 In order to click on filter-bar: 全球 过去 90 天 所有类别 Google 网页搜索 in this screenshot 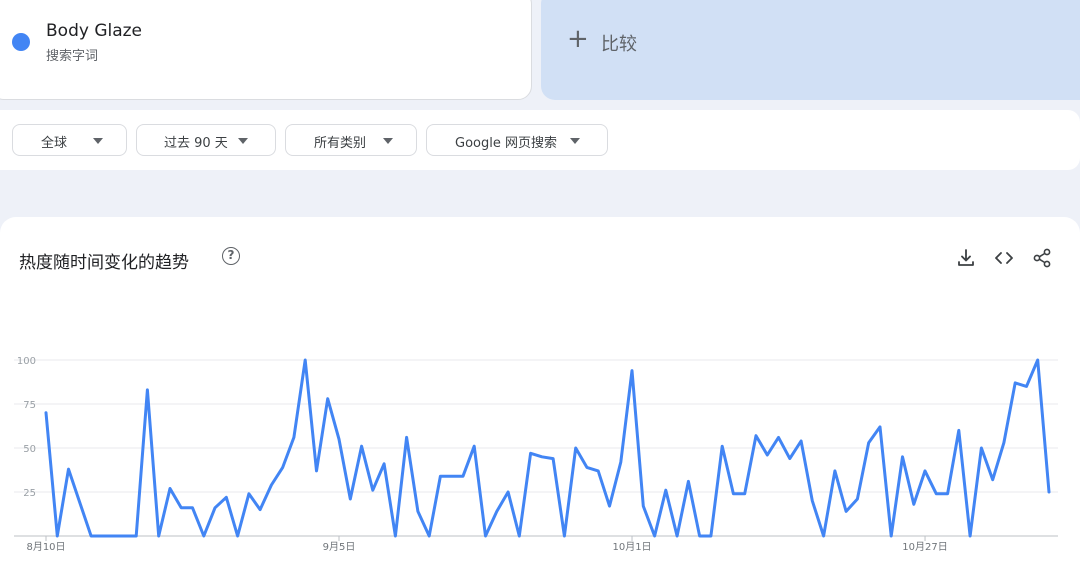, I will do `click(540, 140)`.